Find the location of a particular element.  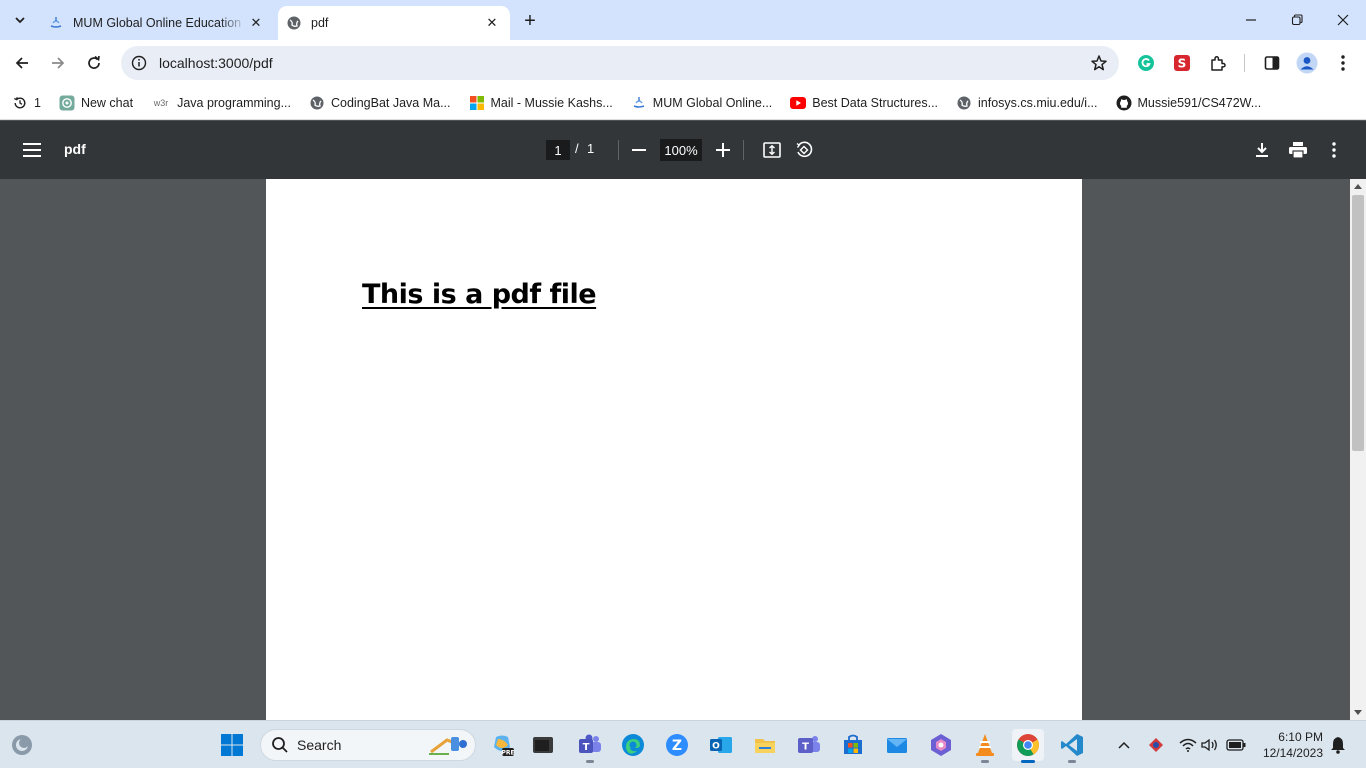

network-status-icon is located at coordinates (1156, 745).